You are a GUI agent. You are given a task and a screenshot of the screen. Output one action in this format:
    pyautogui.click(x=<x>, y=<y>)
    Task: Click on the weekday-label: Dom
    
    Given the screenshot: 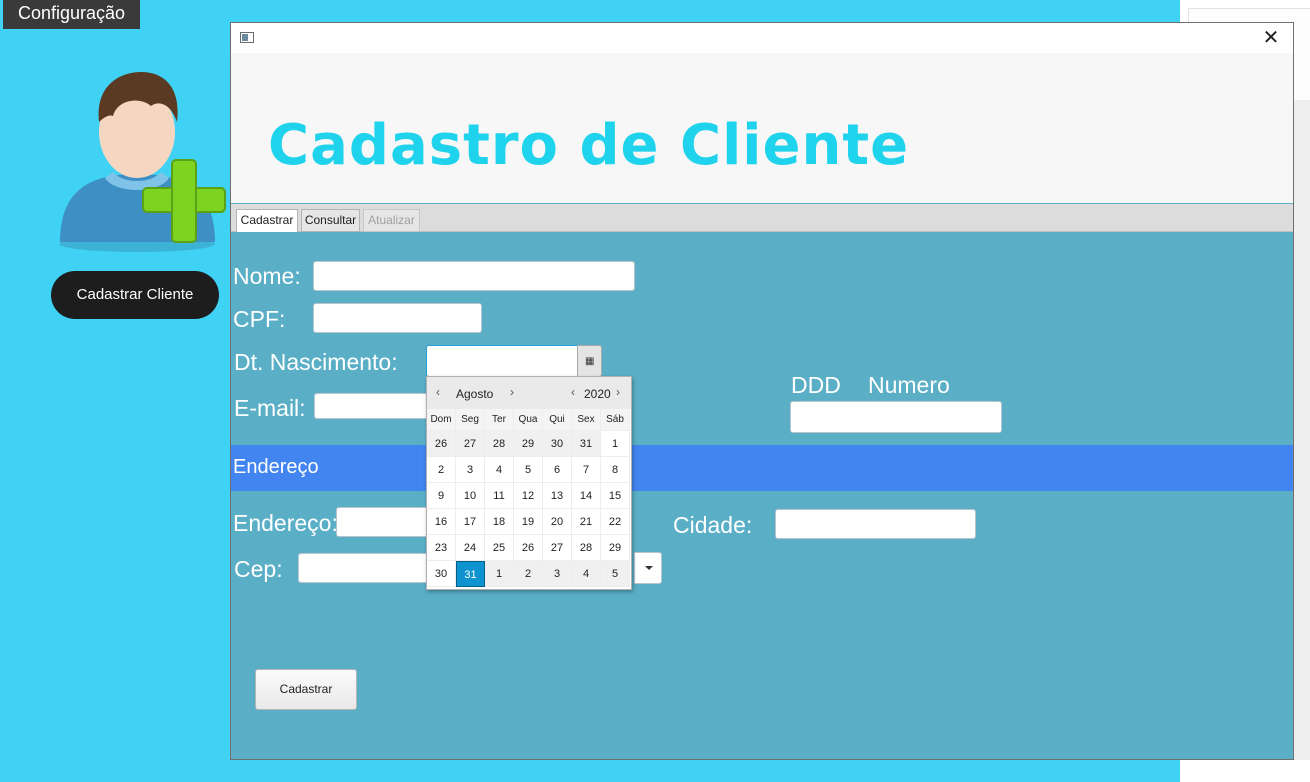 What is the action you would take?
    pyautogui.click(x=441, y=420)
    